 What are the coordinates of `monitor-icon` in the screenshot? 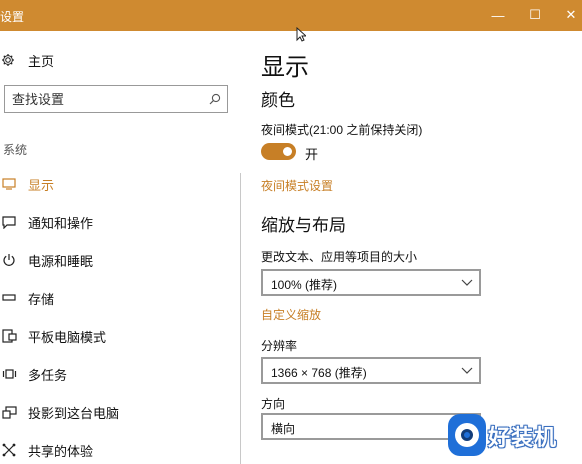 It's located at (9, 184).